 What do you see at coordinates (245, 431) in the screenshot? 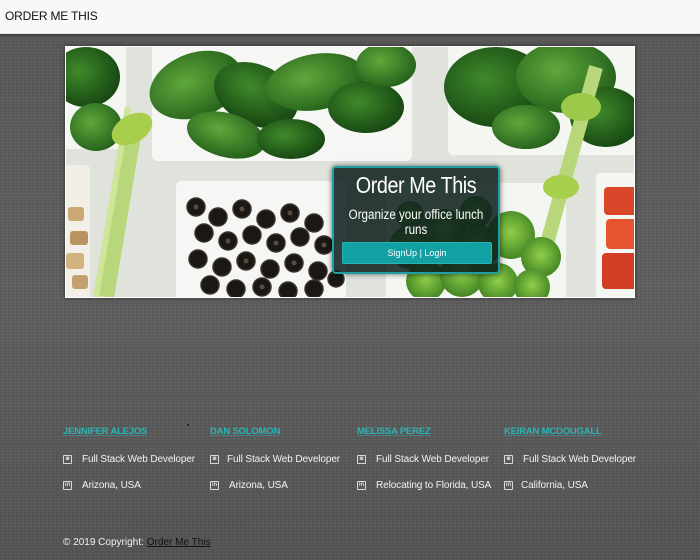
I see `member-name: DAN SOLOMON` at bounding box center [245, 431].